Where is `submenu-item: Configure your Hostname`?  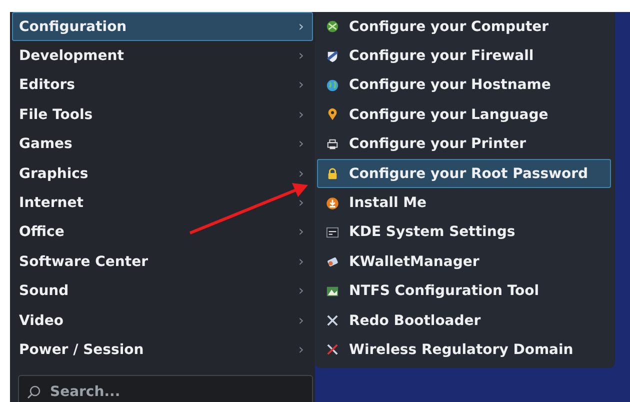 submenu-item: Configure your Hostname is located at coordinates (464, 85).